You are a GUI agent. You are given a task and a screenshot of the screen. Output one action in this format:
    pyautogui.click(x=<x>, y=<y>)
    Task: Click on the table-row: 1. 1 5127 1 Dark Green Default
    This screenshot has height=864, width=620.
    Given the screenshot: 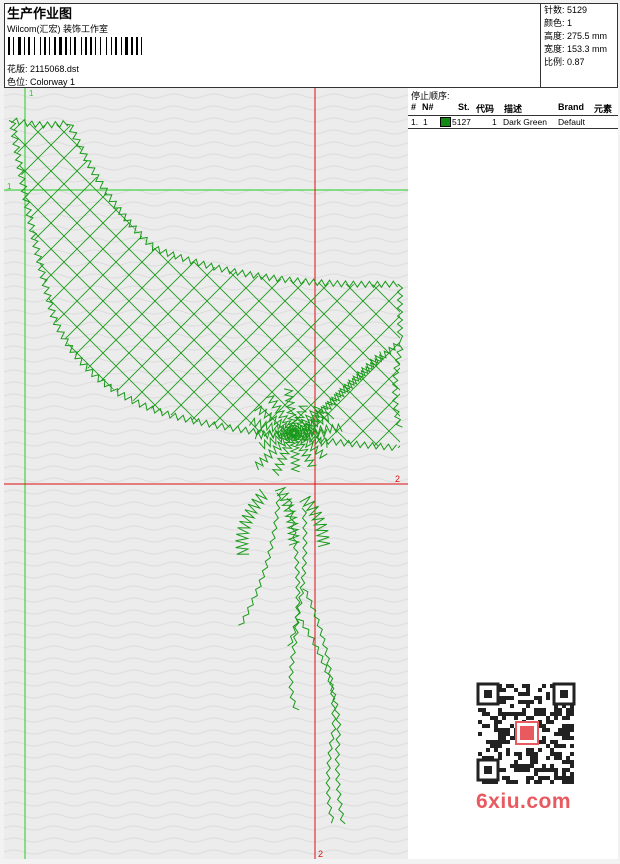 What is the action you would take?
    pyautogui.click(x=513, y=122)
    